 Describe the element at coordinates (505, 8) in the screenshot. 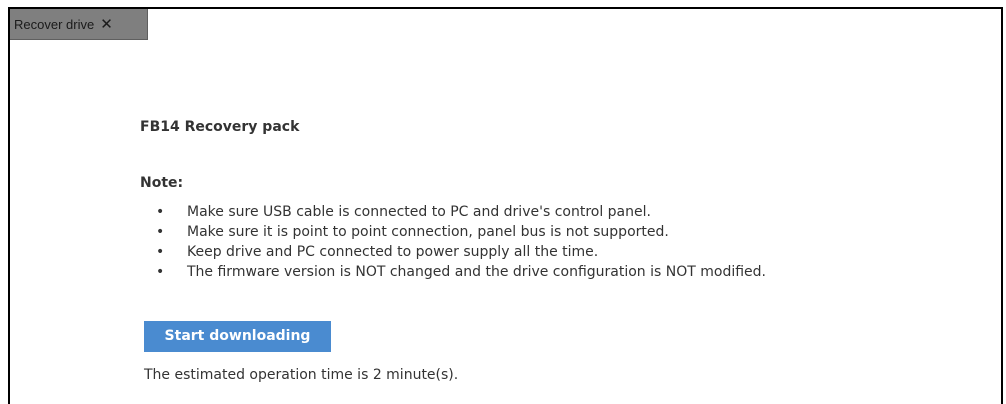

I see `frame-top-border` at that location.